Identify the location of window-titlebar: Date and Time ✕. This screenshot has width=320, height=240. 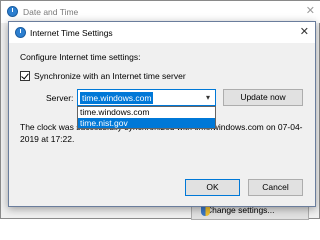
(160, 12).